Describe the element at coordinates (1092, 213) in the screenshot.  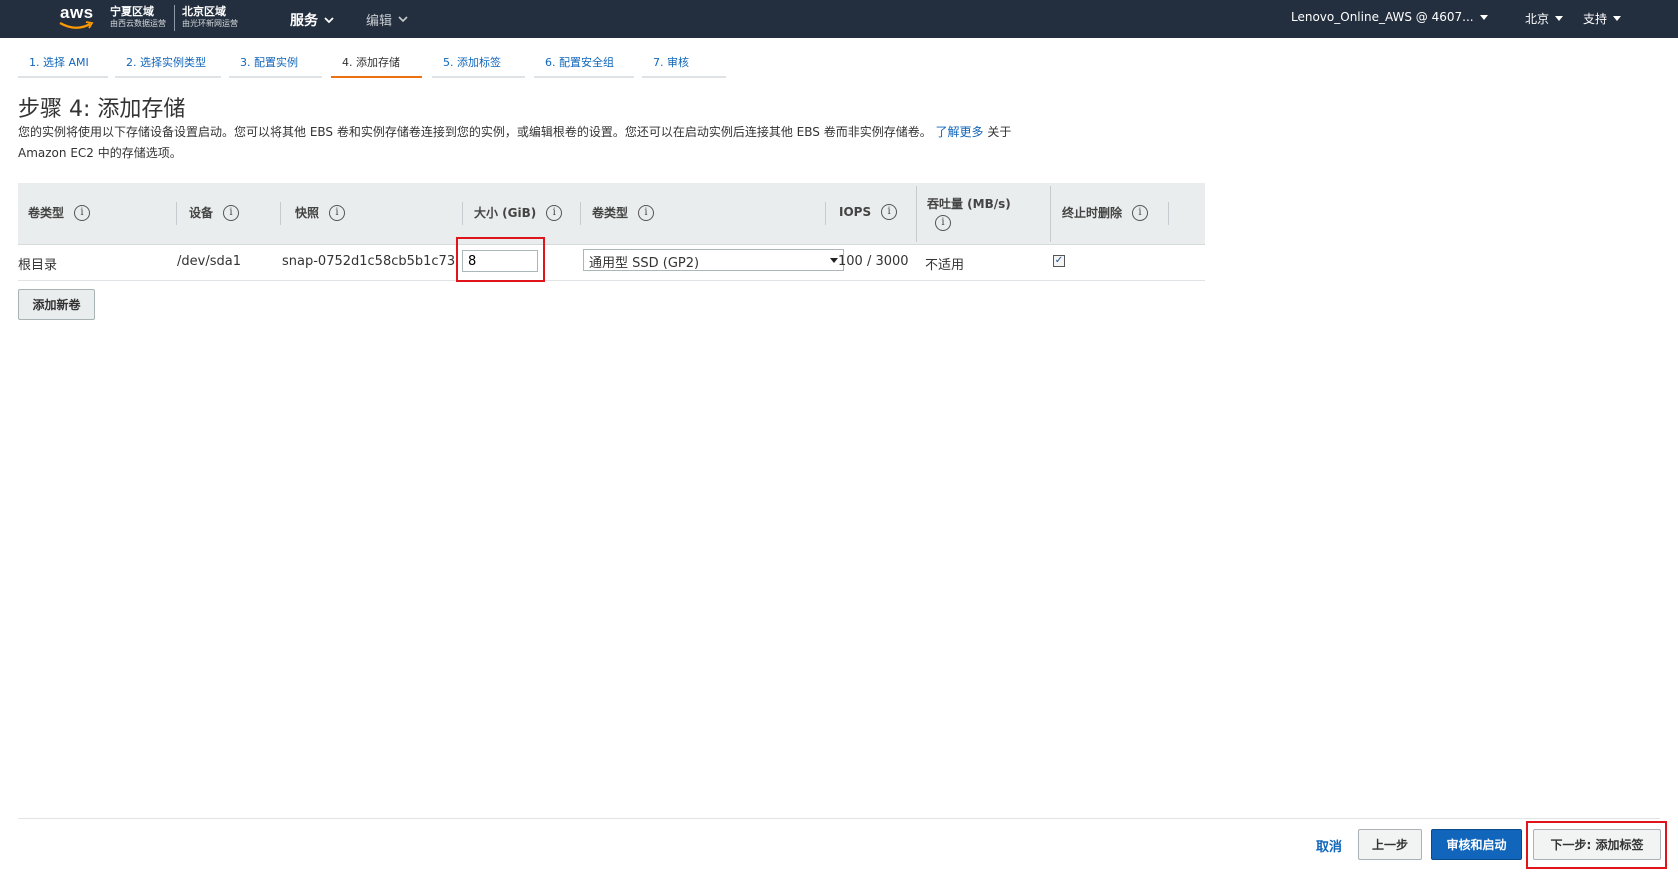
I see `header-delete-on-termination-label: 终止时删除` at that location.